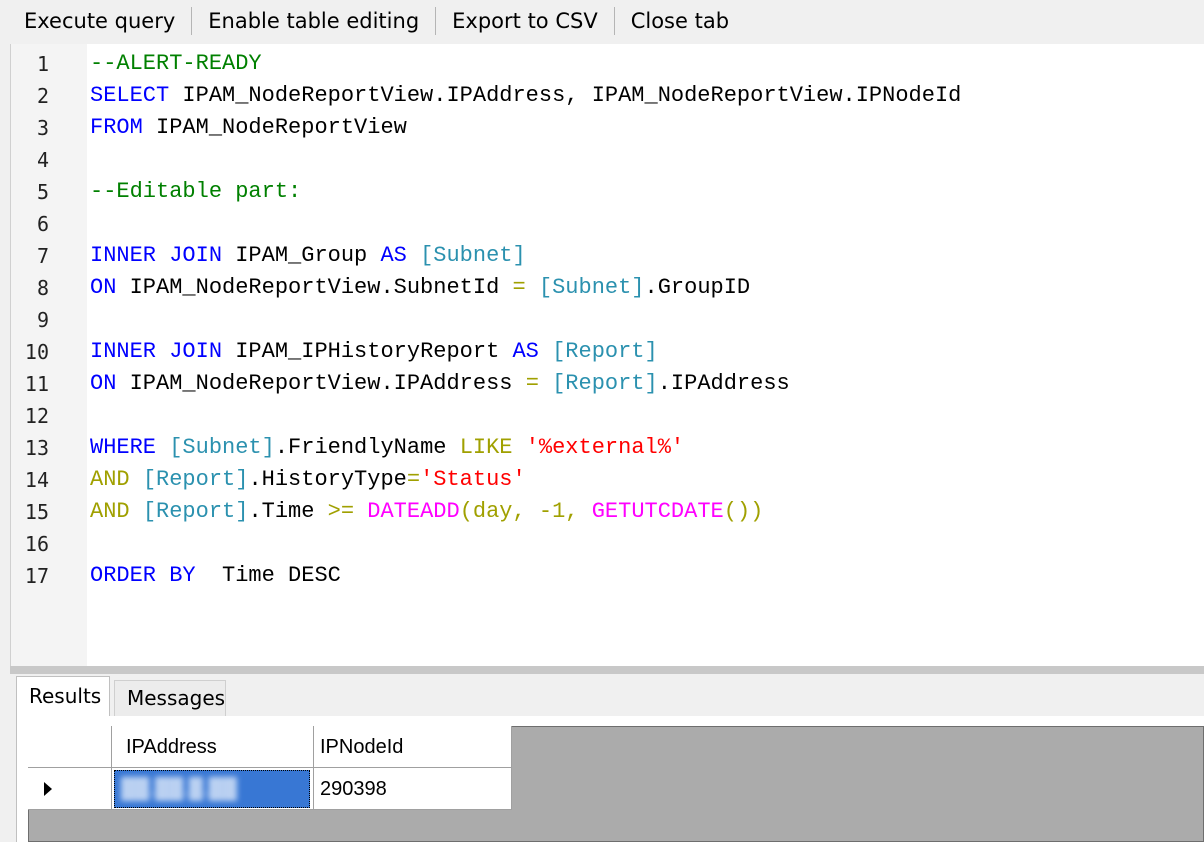 This screenshot has height=842, width=1204. What do you see at coordinates (42, 128) in the screenshot?
I see `line-number: 3` at bounding box center [42, 128].